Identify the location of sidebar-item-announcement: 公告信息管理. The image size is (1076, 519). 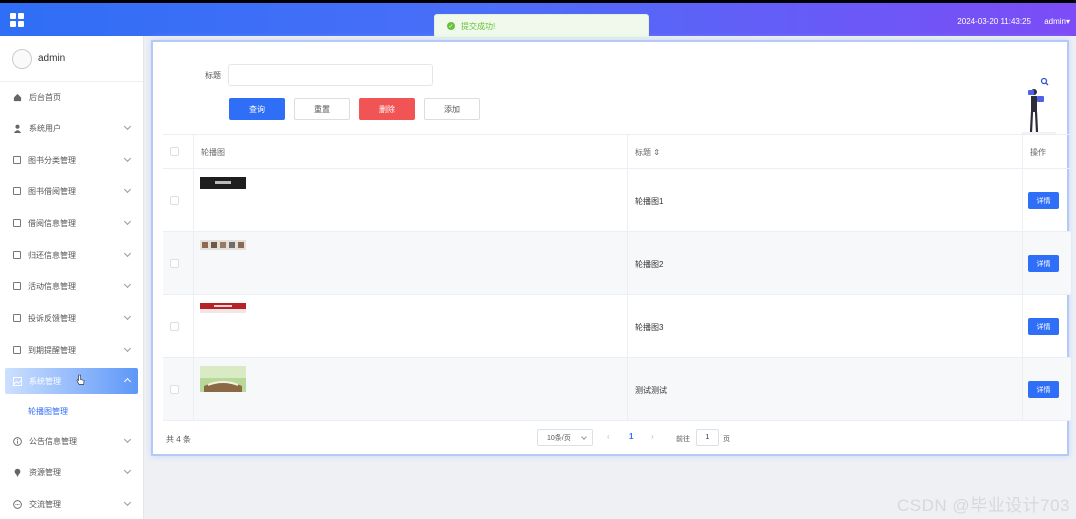
(71, 441).